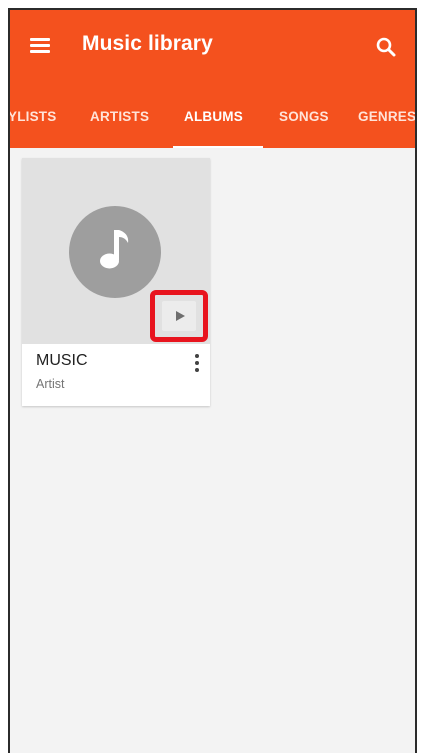  Describe the element at coordinates (386, 47) in the screenshot. I see `search-icon` at that location.